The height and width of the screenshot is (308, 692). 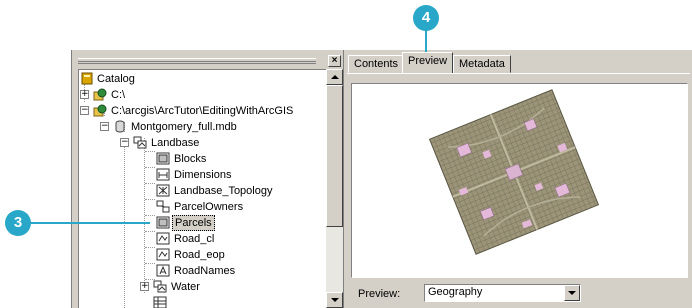 I want to click on arrow-down-icon, so click(x=335, y=300).